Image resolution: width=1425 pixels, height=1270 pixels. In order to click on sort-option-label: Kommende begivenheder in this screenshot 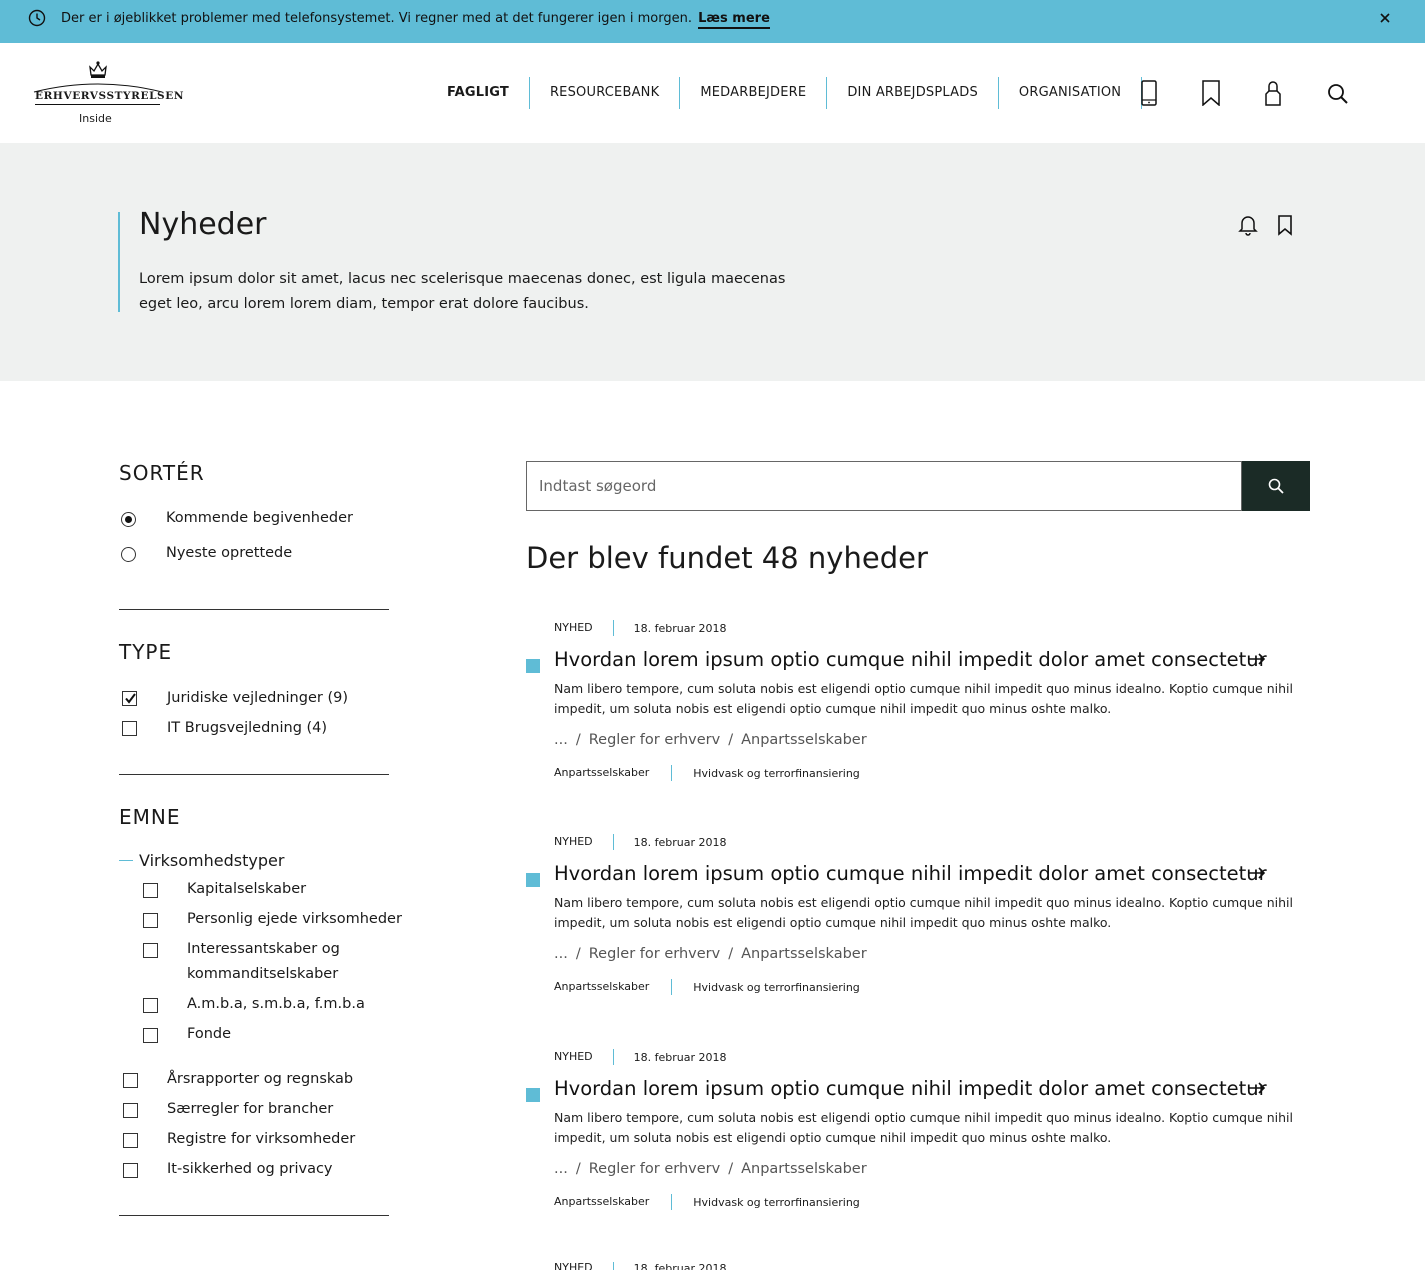, I will do `click(259, 518)`.